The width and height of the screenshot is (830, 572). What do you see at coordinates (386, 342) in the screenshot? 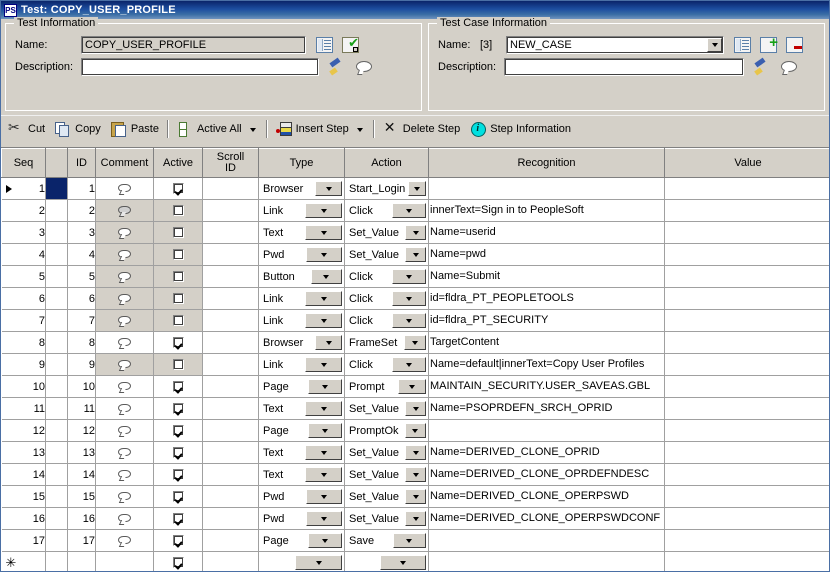
I see `cell-action: FrameSet` at bounding box center [386, 342].